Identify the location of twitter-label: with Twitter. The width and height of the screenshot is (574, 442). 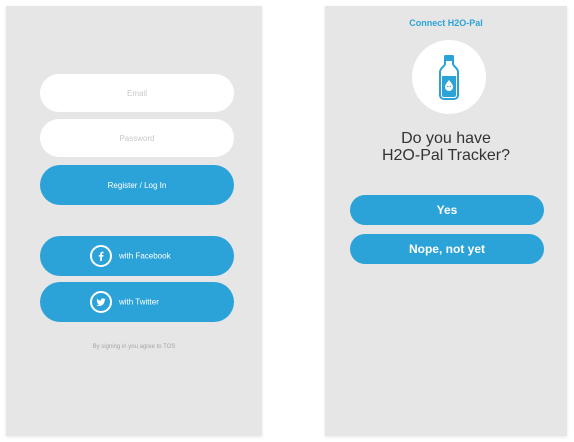
(139, 302).